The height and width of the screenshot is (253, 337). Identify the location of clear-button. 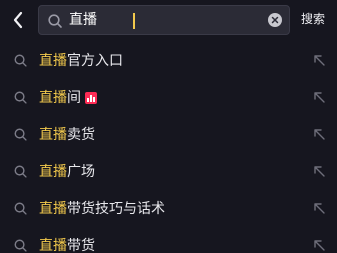
(275, 20).